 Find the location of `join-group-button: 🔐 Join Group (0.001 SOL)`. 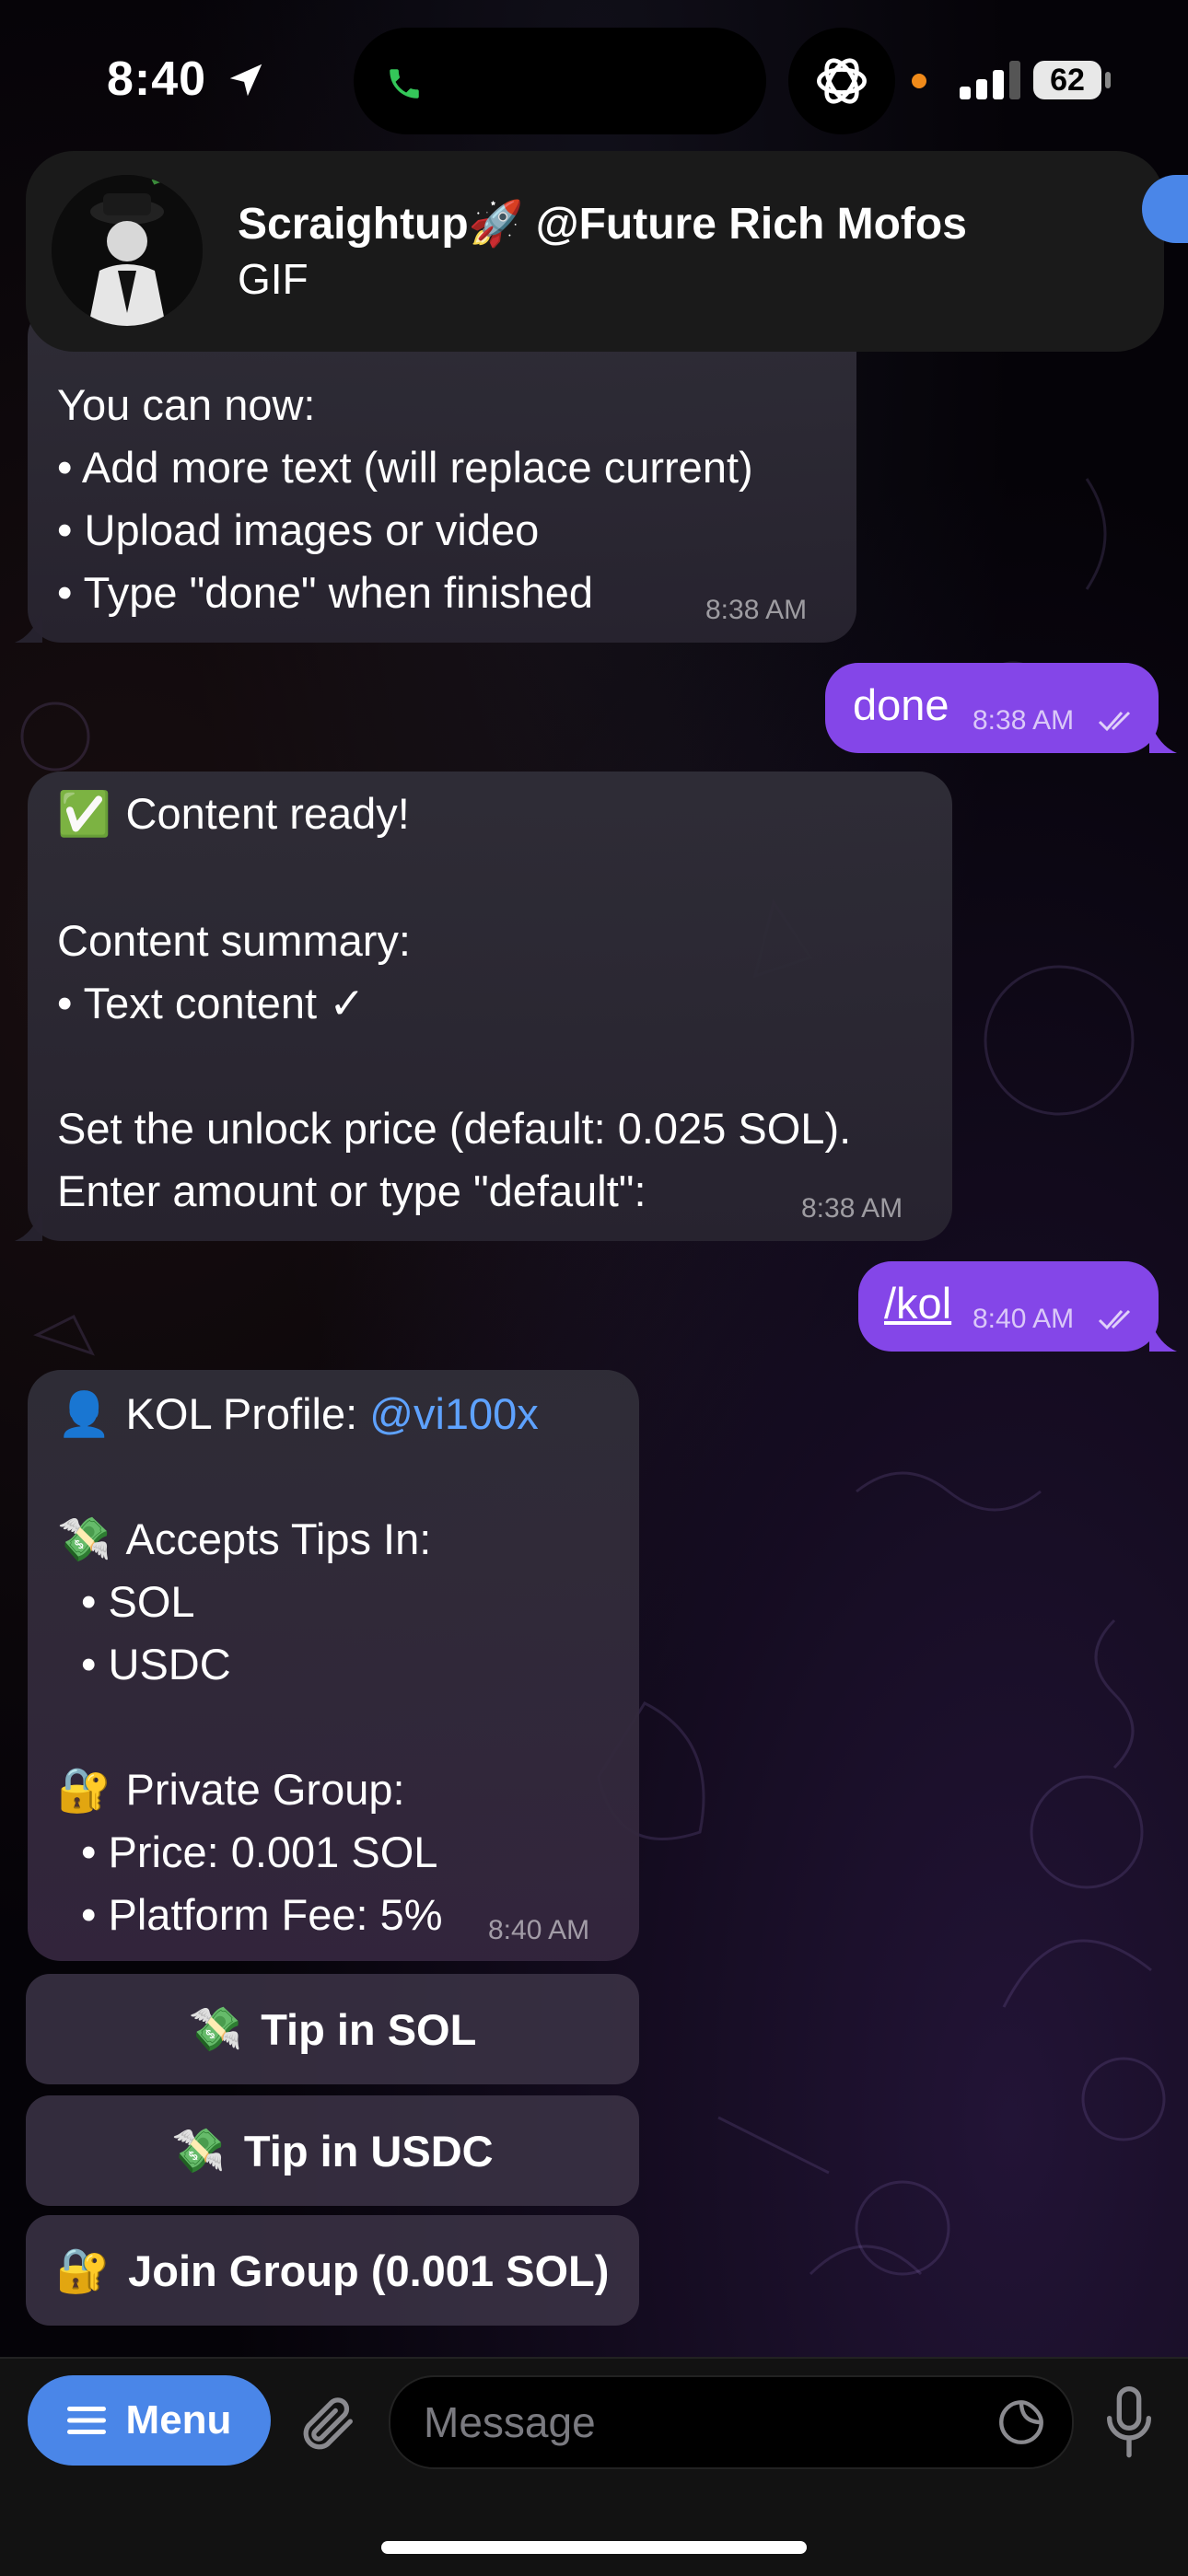

join-group-button: 🔐 Join Group (0.001 SOL) is located at coordinates (332, 2270).